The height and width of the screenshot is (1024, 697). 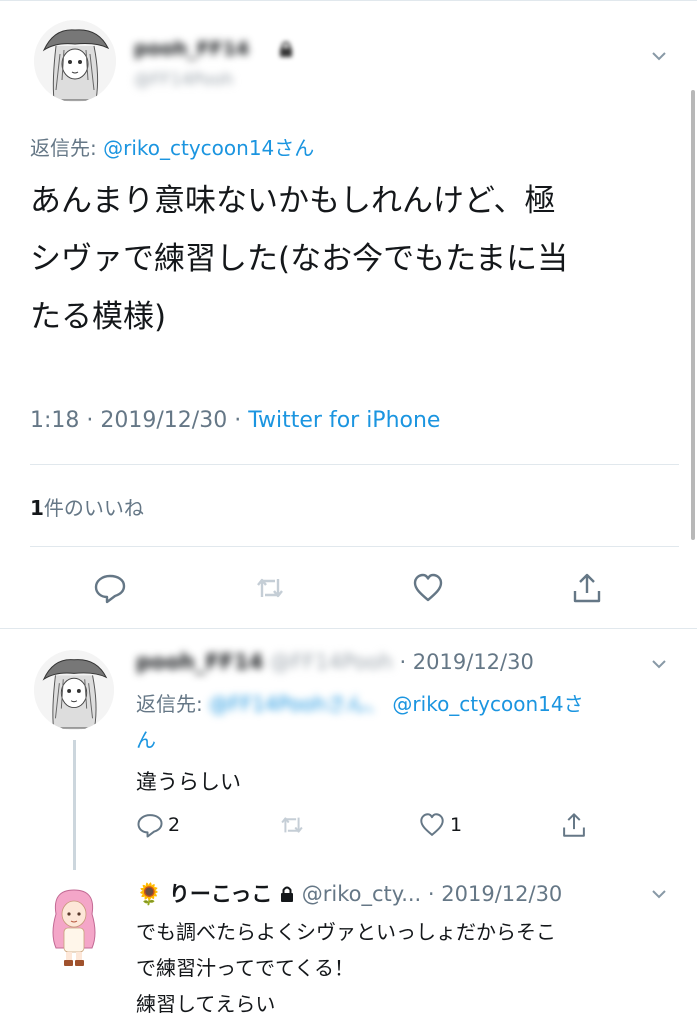 I want to click on reply-button: 2, so click(x=158, y=825).